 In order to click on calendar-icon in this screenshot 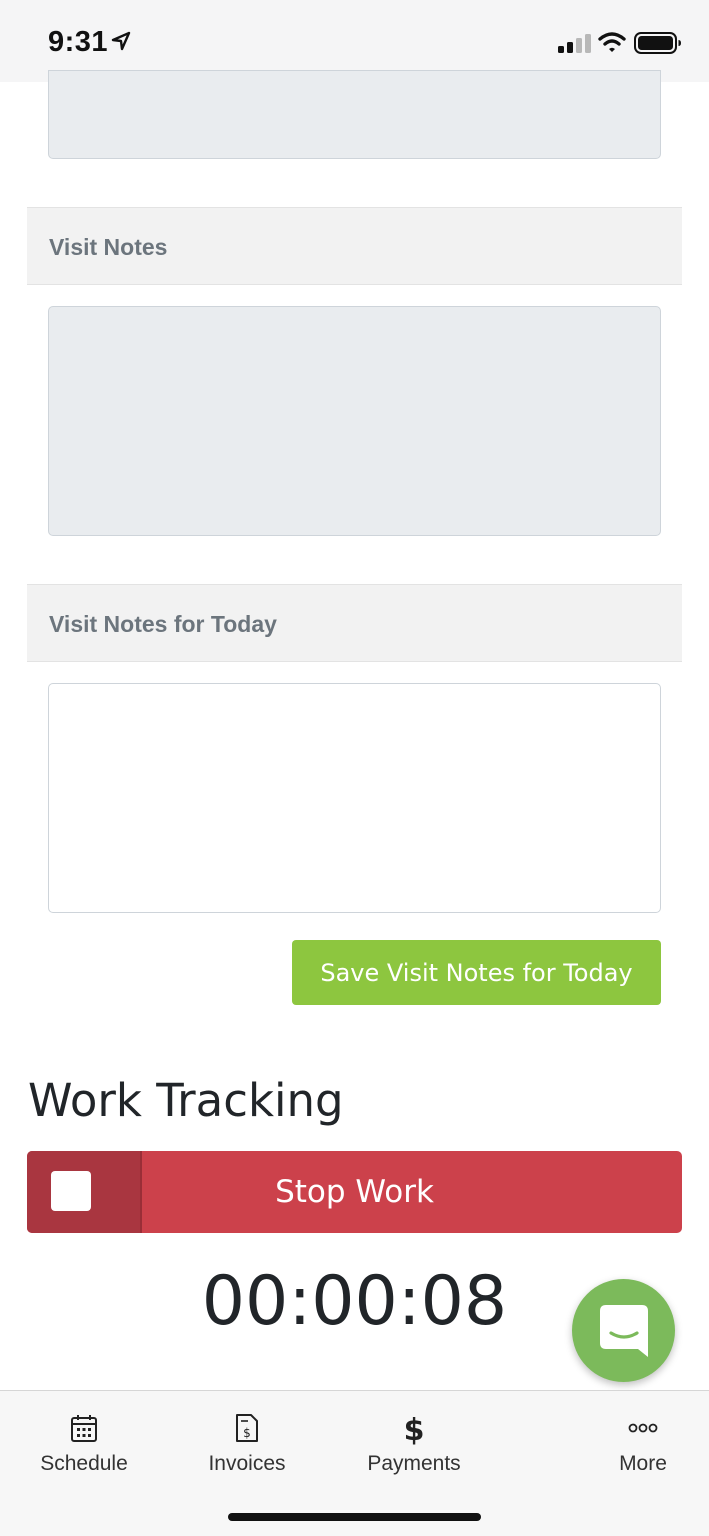, I will do `click(84, 1428)`.